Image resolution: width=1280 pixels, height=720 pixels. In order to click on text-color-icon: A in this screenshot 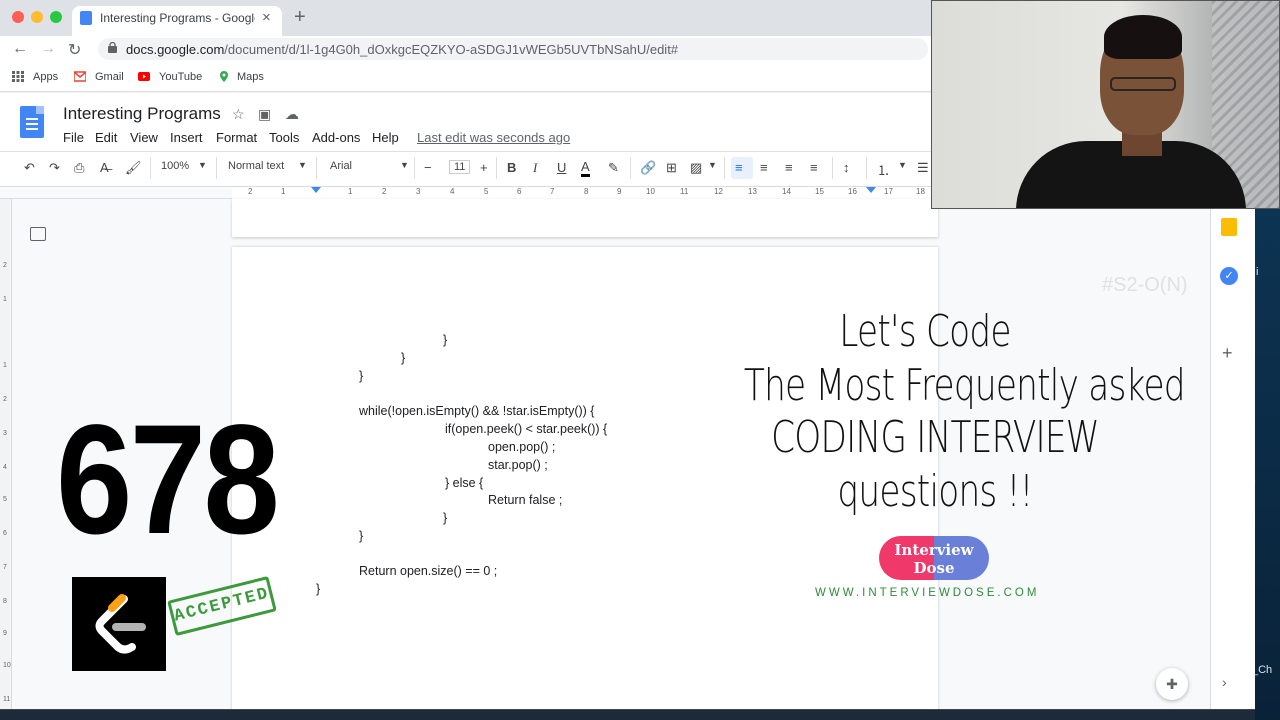, I will do `click(585, 168)`.